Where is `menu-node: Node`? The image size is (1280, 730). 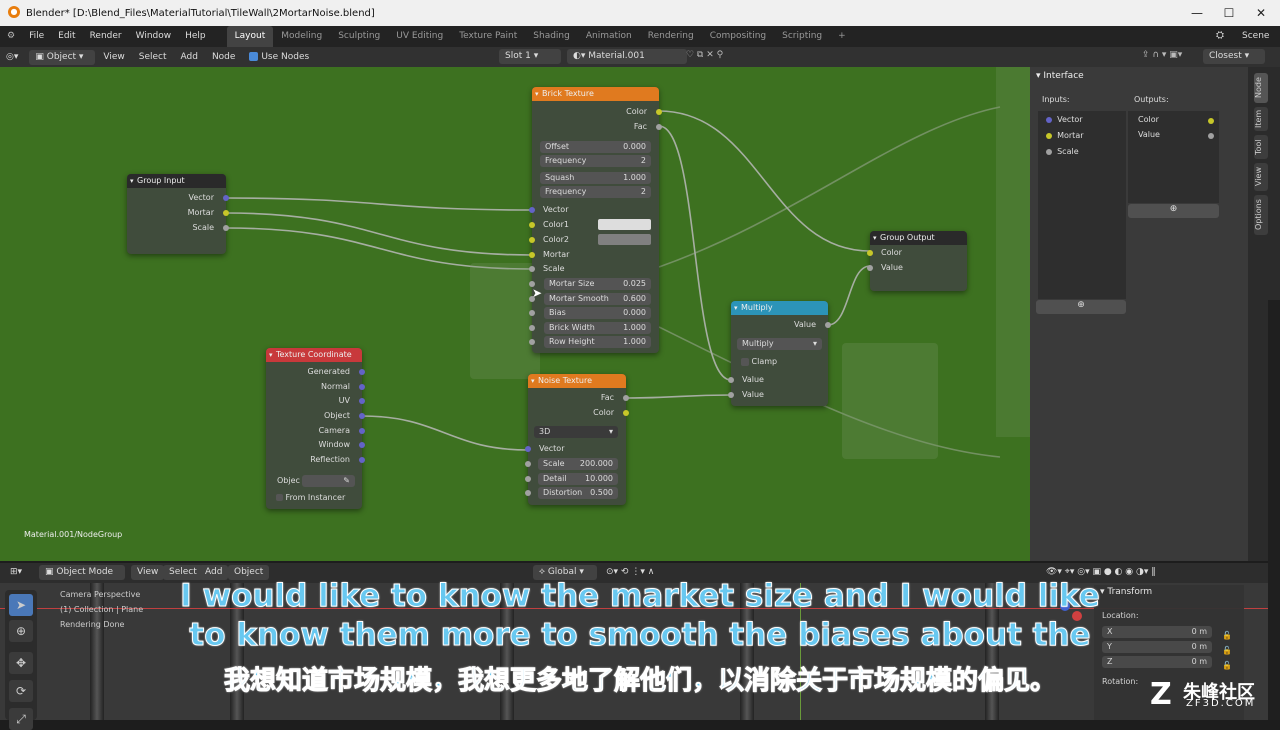
menu-node: Node is located at coordinates (224, 57).